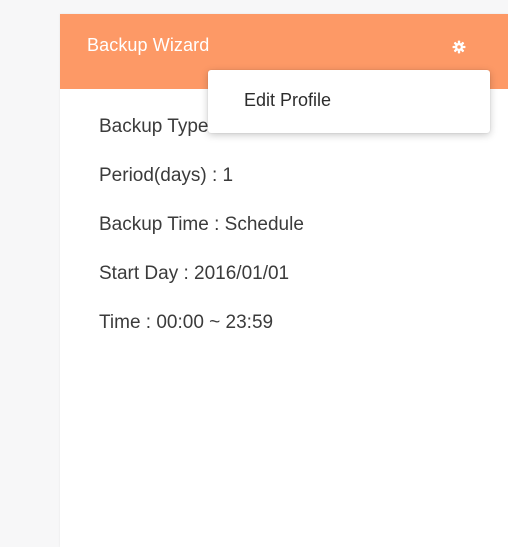  Describe the element at coordinates (166, 175) in the screenshot. I see `period-line: Period(days) : 1` at that location.